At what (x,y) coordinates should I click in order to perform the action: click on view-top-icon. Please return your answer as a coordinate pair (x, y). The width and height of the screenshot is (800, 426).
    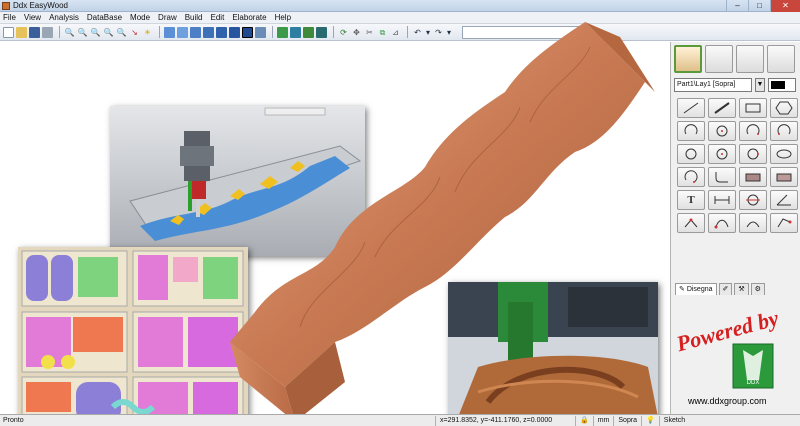
    Looking at the image, I should click on (182, 32).